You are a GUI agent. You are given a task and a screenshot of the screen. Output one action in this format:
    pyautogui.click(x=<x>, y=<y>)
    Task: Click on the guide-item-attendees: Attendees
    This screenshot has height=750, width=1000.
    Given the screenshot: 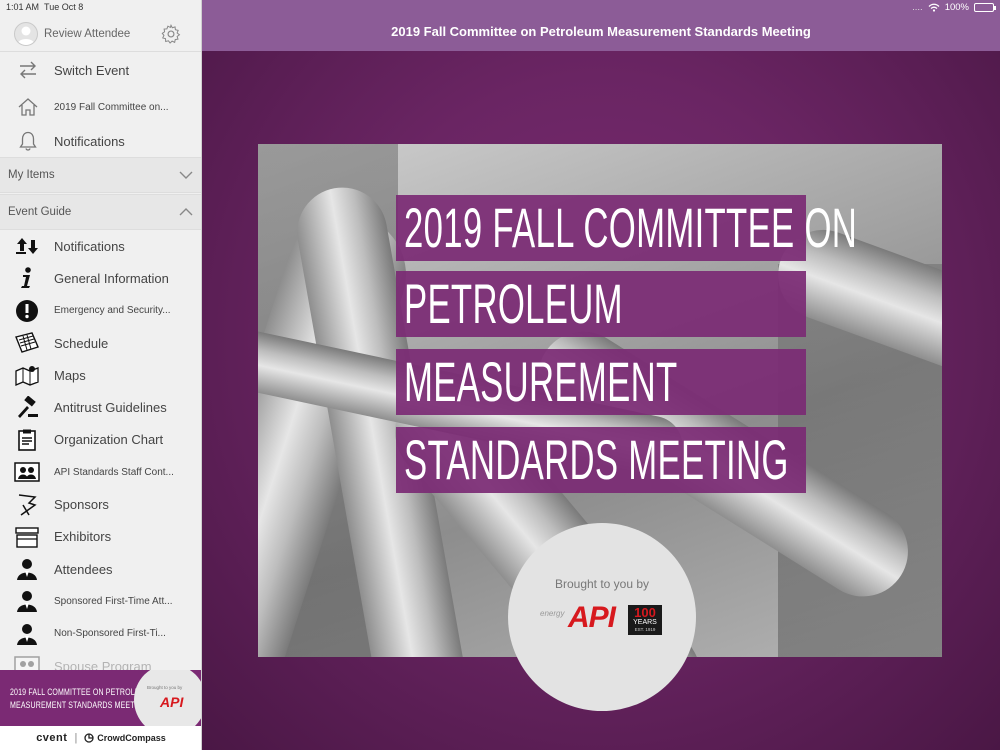 What is the action you would take?
    pyautogui.click(x=100, y=569)
    